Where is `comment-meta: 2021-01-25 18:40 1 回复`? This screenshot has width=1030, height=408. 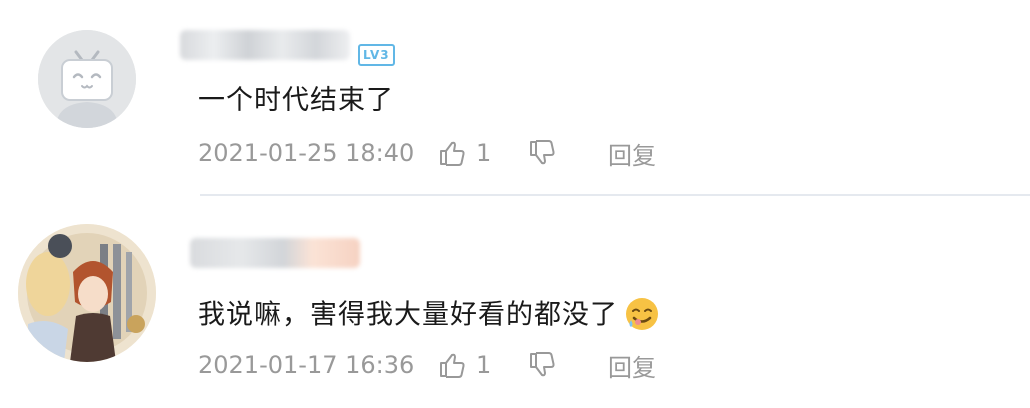 comment-meta: 2021-01-25 18:40 1 回复 is located at coordinates (427, 153).